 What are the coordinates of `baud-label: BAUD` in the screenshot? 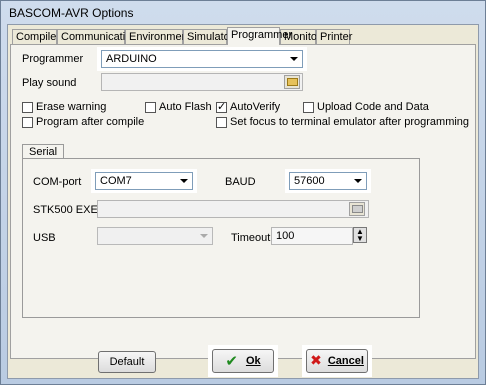 It's located at (240, 182).